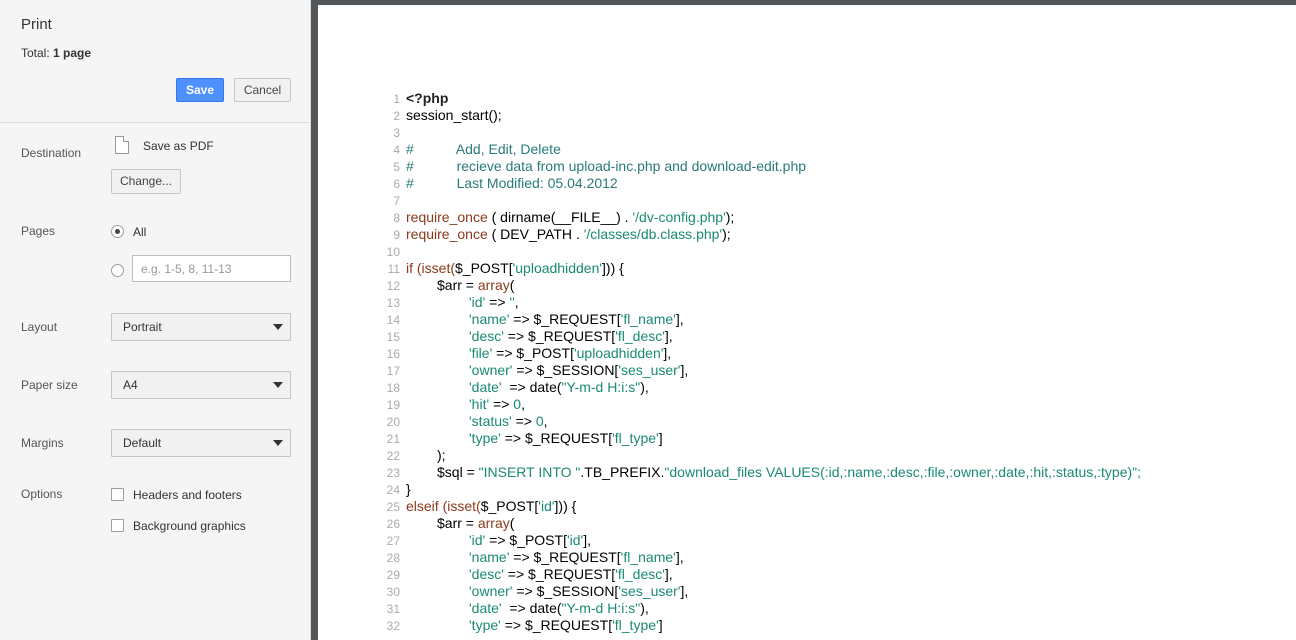  Describe the element at coordinates (601, 387) in the screenshot. I see `code-segment: "Y-m-d H:i:s"` at that location.